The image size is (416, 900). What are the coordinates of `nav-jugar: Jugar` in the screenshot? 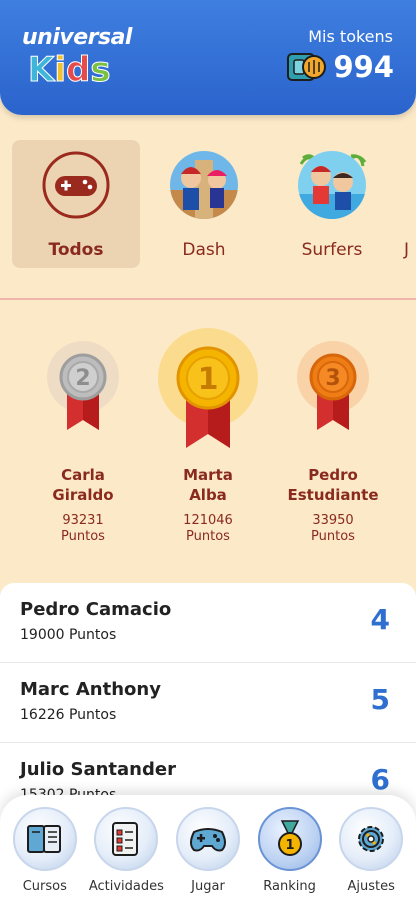 It's located at (208, 853).